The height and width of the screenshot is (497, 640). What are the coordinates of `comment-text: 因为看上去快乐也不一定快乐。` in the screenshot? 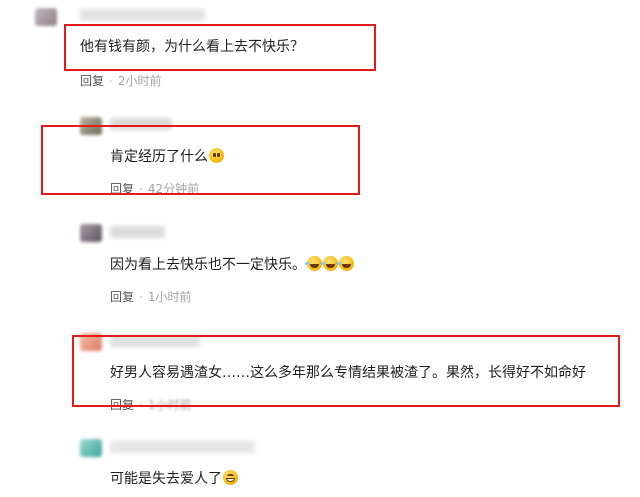 It's located at (232, 265).